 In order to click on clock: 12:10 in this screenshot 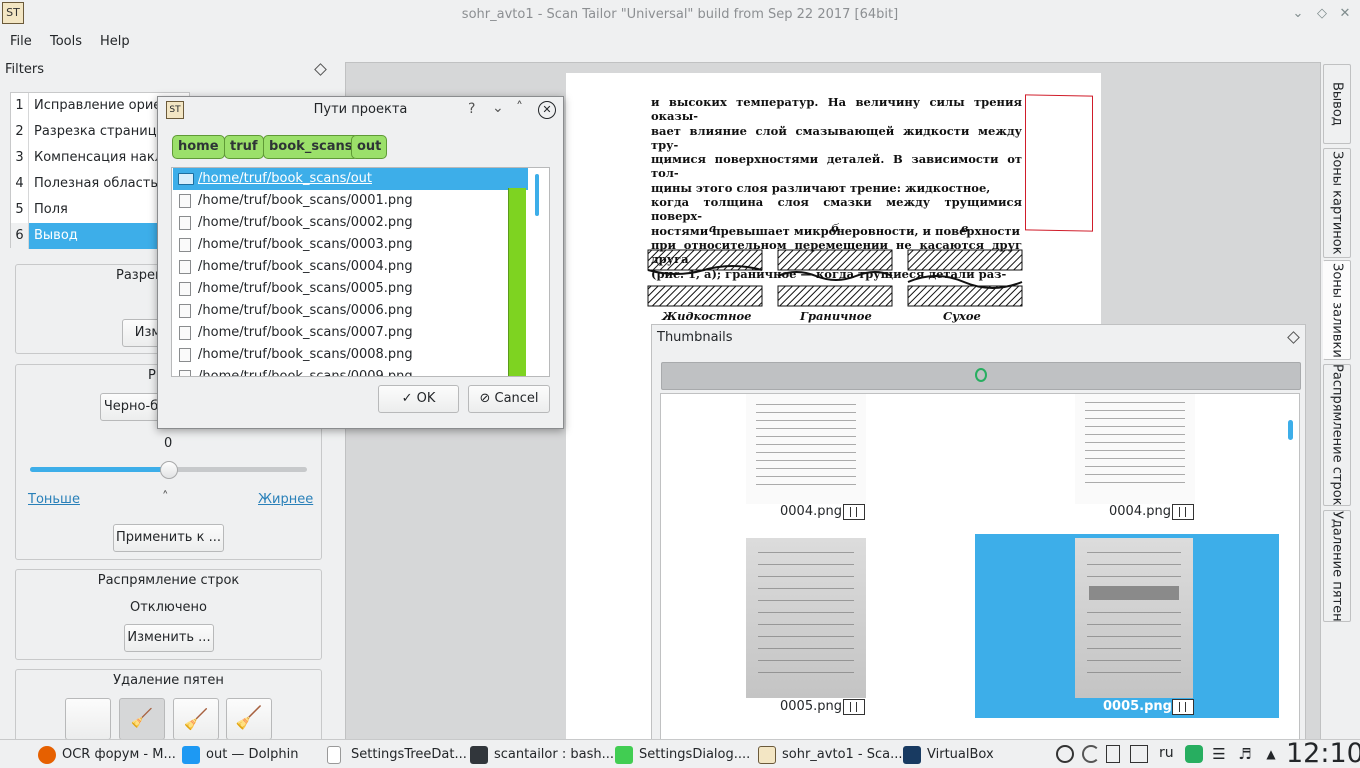, I will do `click(1323, 753)`.